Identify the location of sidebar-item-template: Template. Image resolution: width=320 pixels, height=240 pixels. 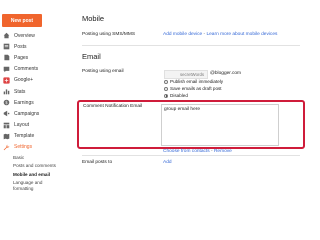
(36, 136).